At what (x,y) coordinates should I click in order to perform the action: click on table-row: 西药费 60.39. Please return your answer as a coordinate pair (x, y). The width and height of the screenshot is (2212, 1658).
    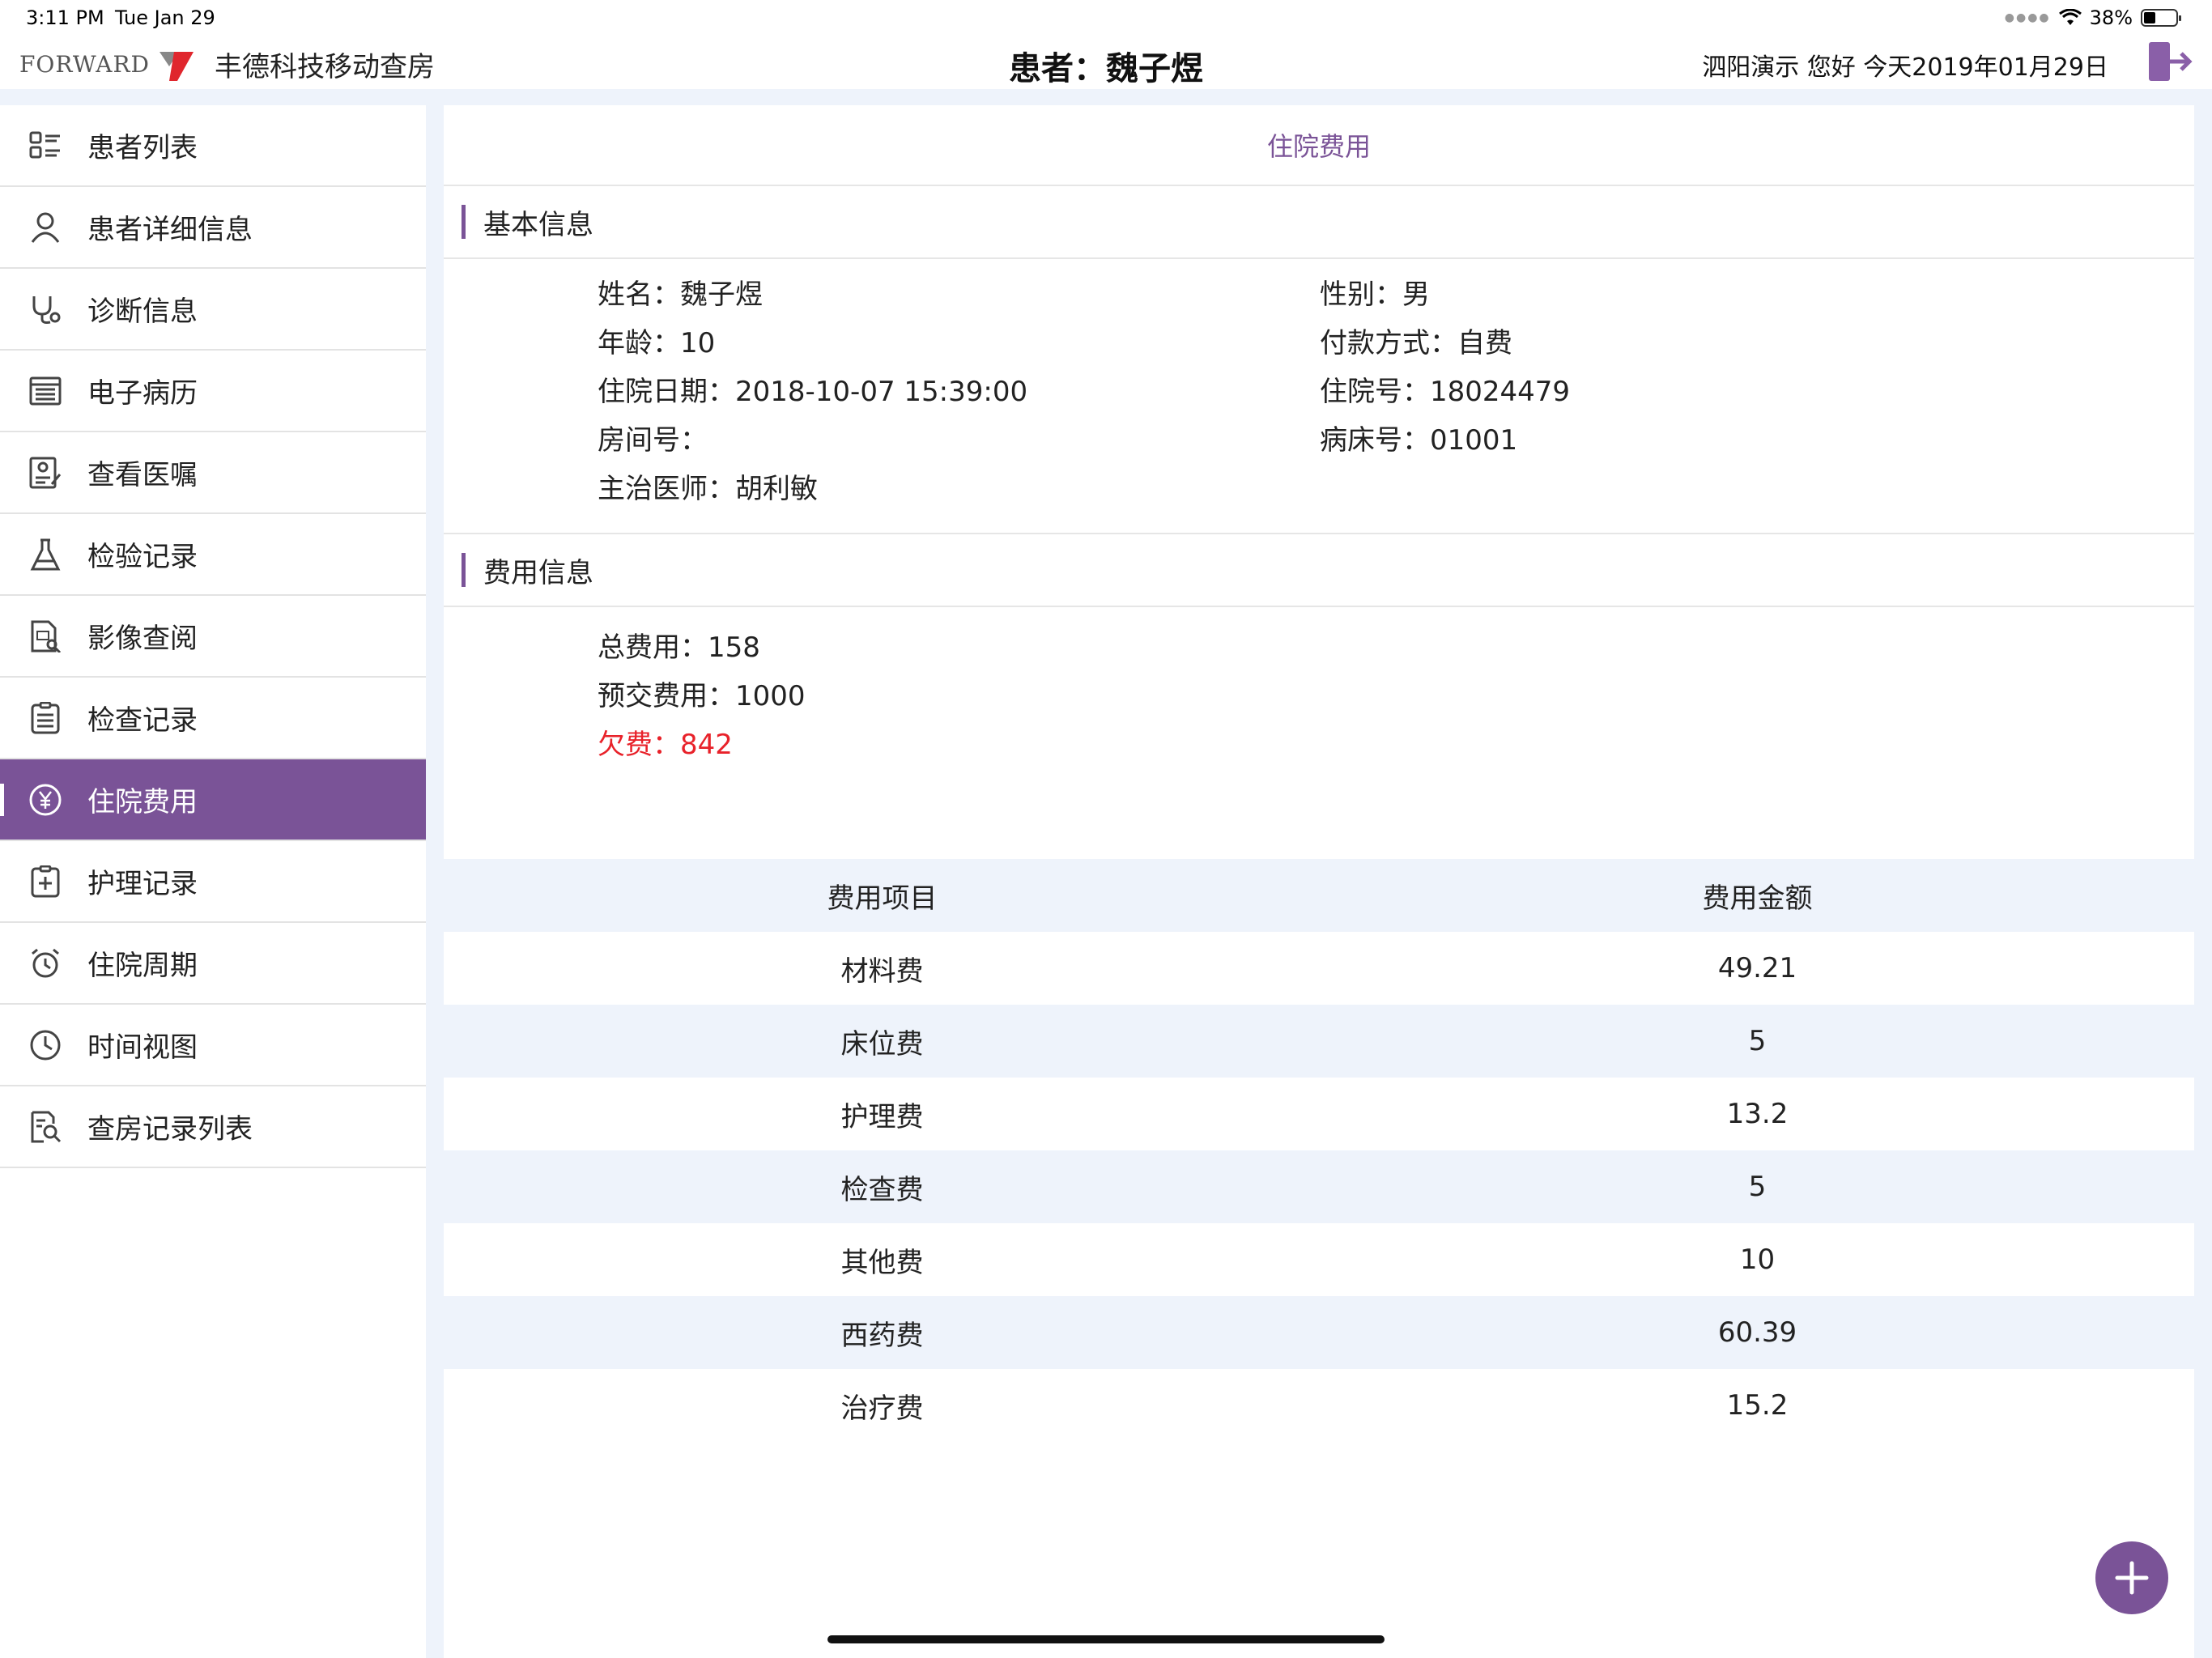
    Looking at the image, I should click on (1319, 1332).